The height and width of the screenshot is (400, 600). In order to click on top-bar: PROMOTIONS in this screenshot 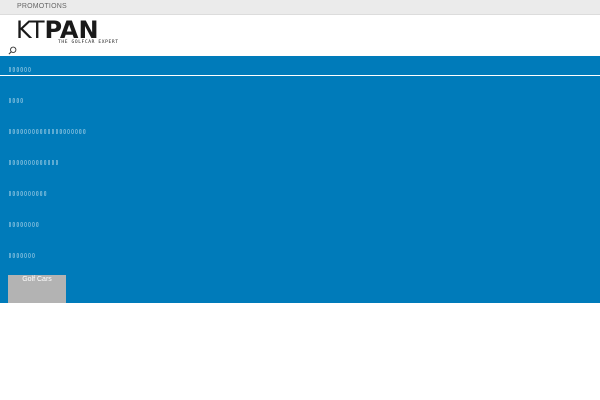, I will do `click(300, 7)`.